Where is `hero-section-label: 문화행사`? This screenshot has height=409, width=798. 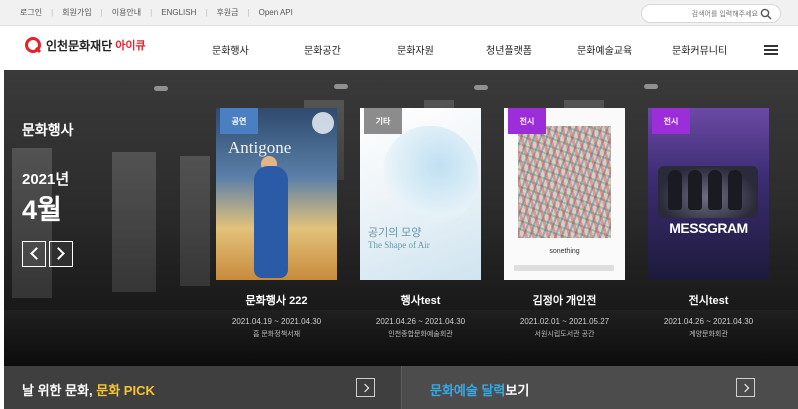 hero-section-label: 문화행사 is located at coordinates (48, 130).